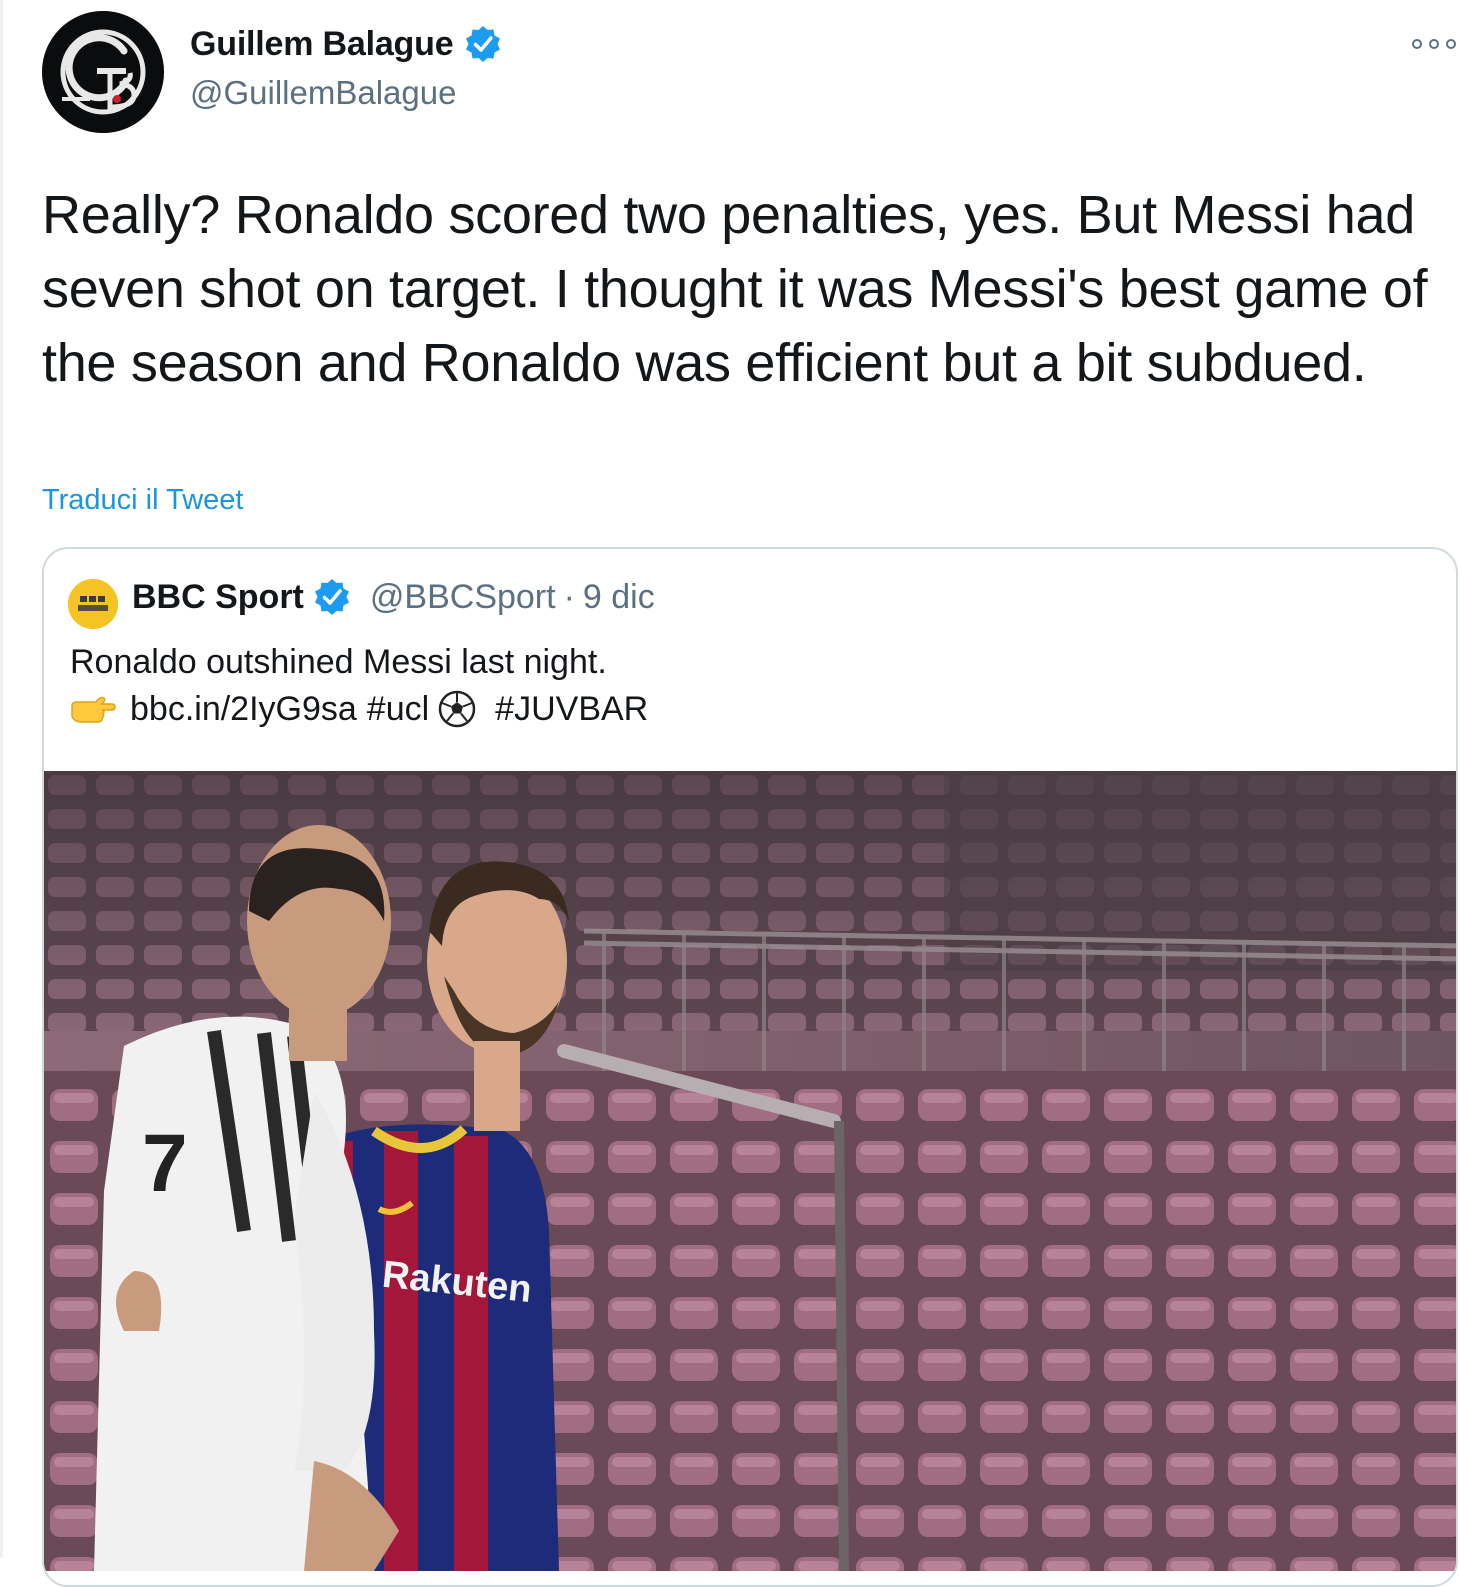 This screenshot has height=1587, width=1460. I want to click on translate-tweet-link: Traduci il Tweet, so click(142, 500).